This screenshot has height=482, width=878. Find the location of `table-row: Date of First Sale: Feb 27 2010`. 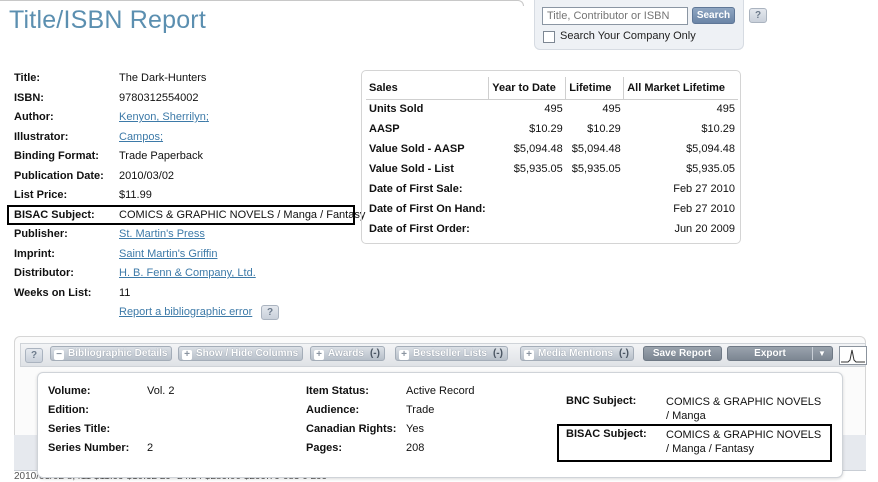

table-row: Date of First Sale: Feb 27 2010 is located at coordinates (552, 189).